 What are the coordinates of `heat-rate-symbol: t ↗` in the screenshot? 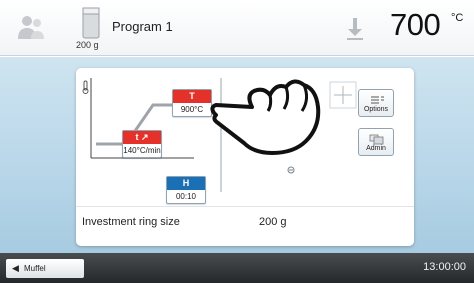 It's located at (142, 137).